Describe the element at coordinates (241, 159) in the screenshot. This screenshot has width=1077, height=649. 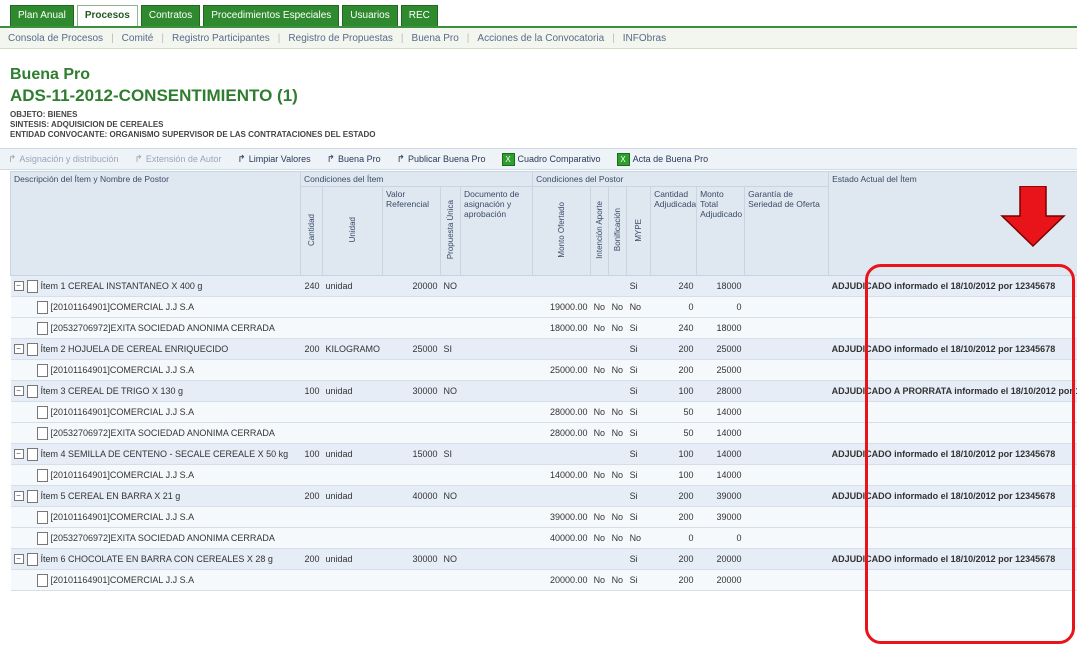
I see `arrow-icon: ↱` at that location.